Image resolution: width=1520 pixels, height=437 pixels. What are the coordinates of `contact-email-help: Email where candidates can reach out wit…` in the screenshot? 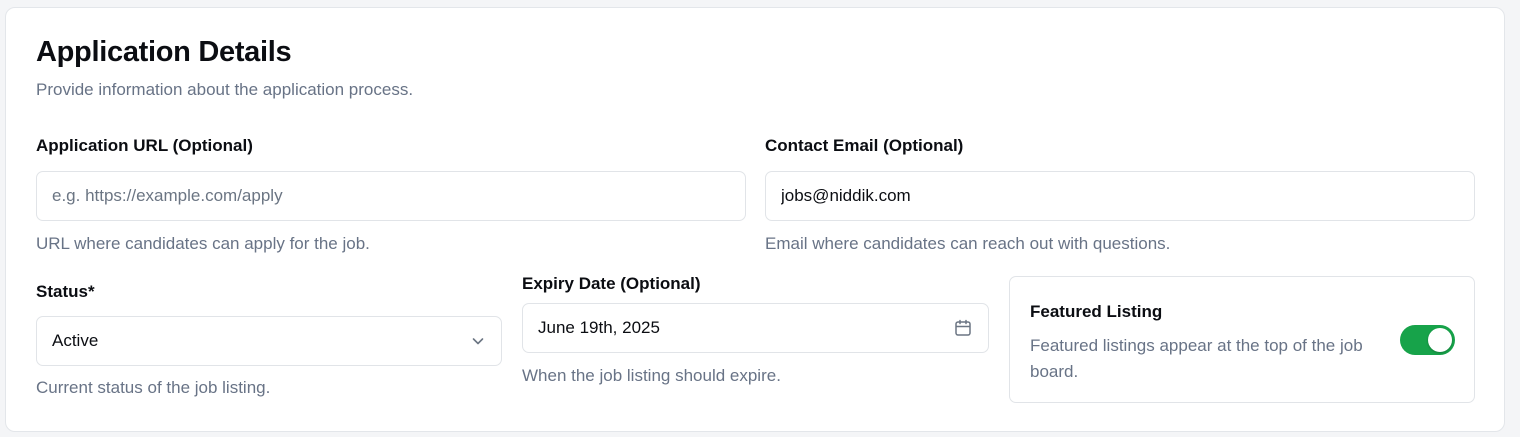 It's located at (968, 243).